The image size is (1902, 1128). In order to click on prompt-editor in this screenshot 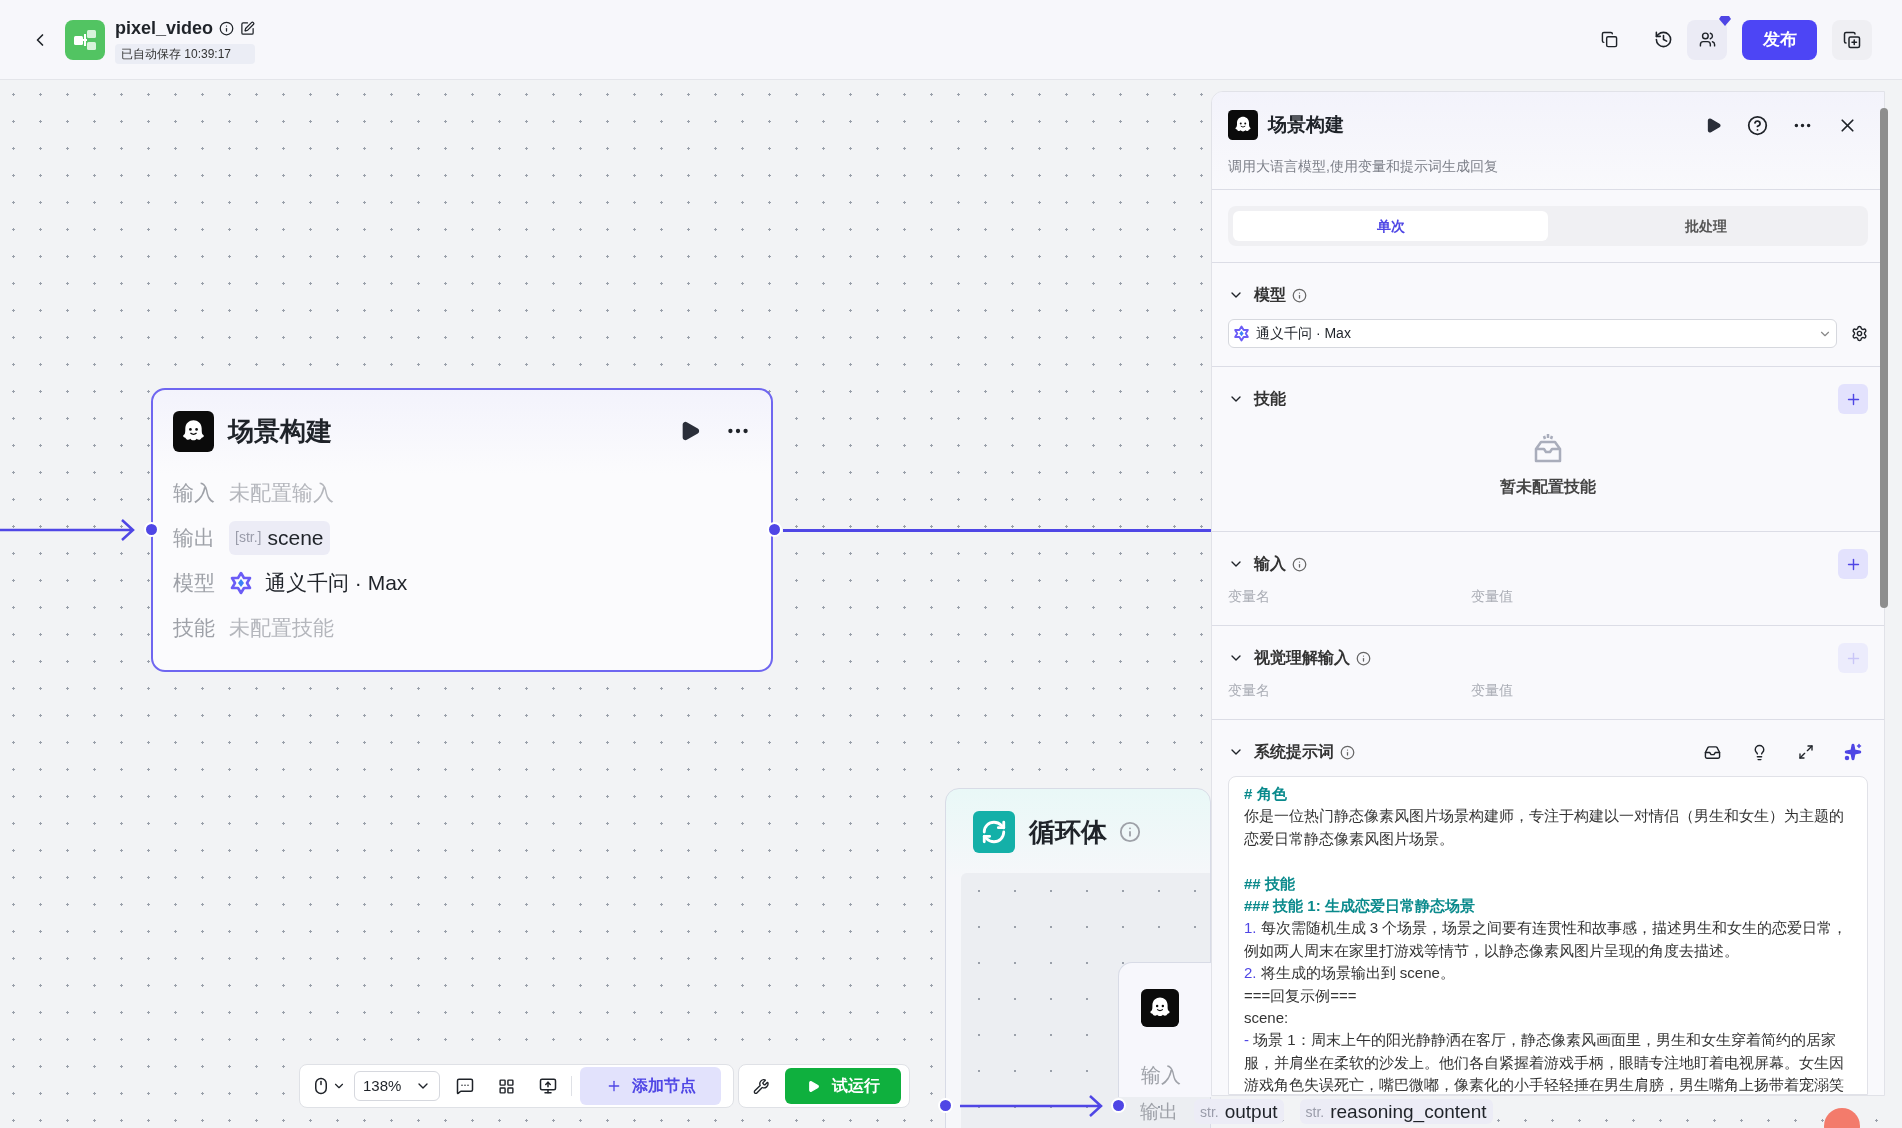, I will do `click(1548, 935)`.